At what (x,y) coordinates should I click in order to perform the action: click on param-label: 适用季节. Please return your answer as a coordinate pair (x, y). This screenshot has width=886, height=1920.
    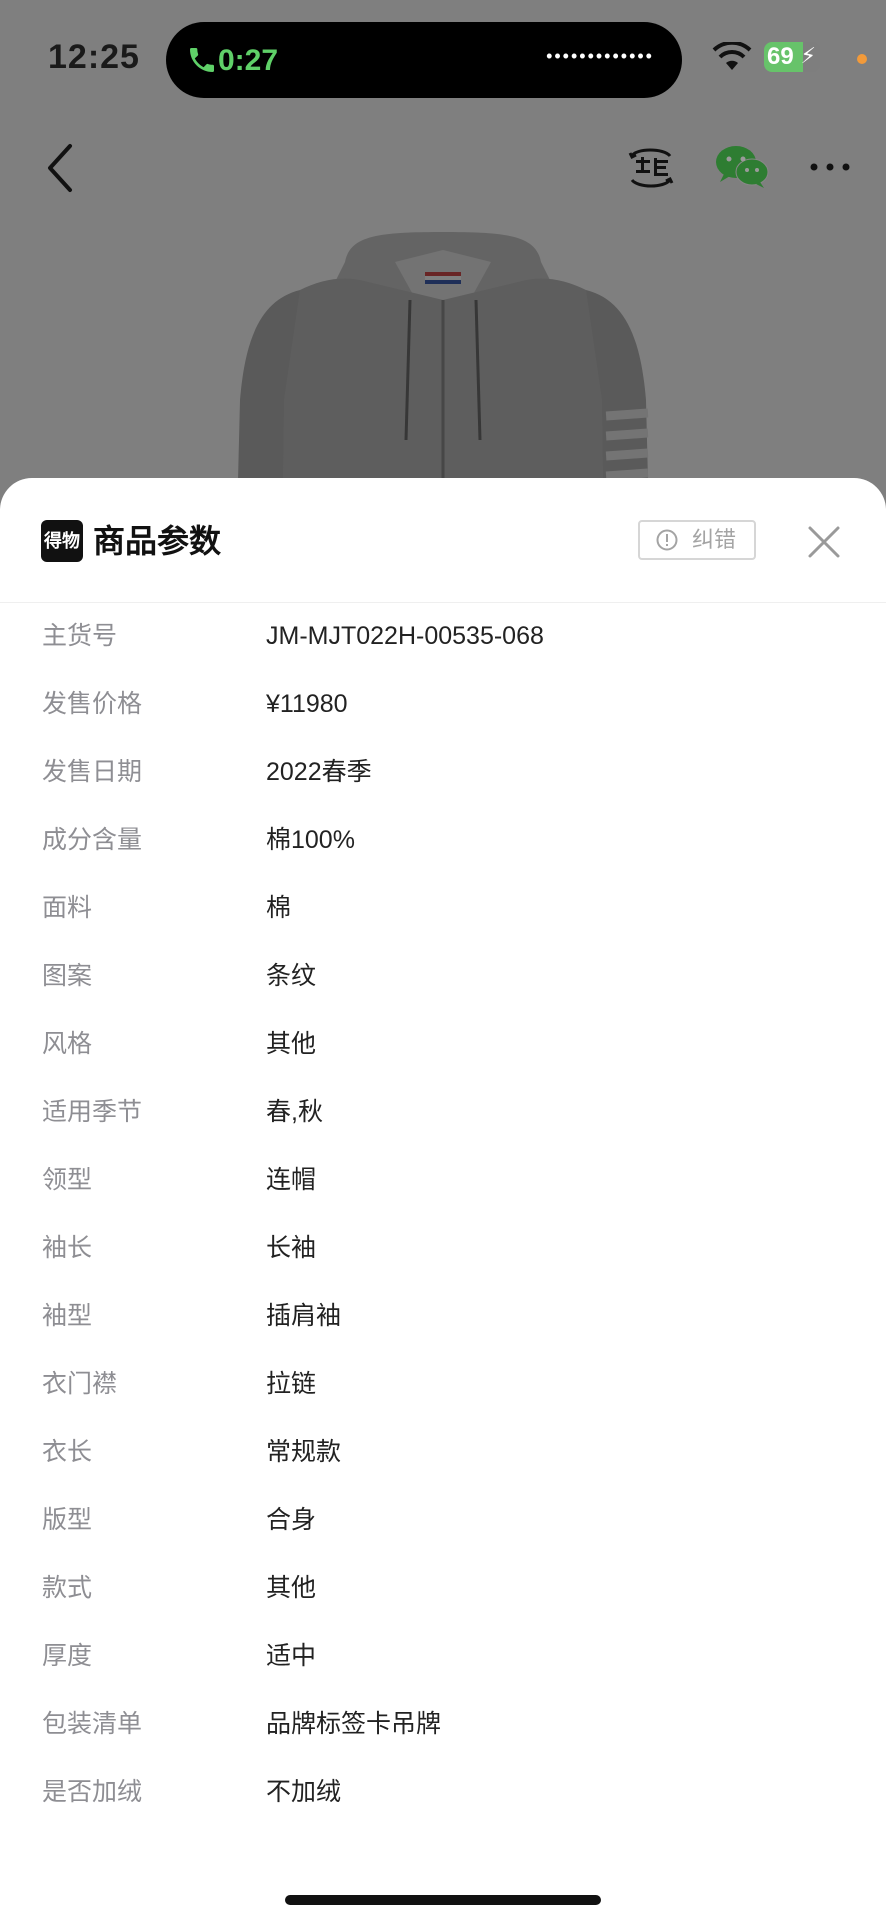
    Looking at the image, I should click on (92, 1112).